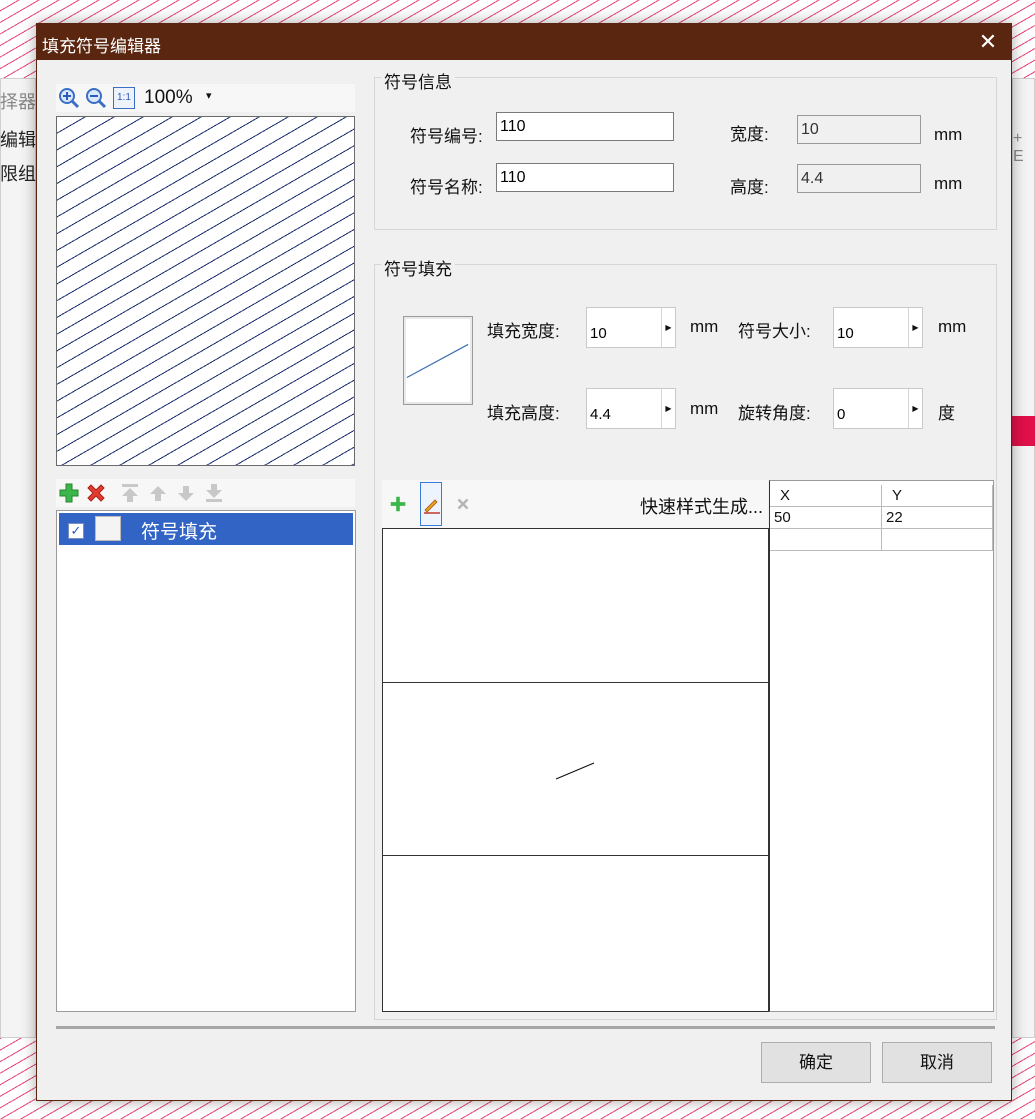  Describe the element at coordinates (523, 413) in the screenshot. I see `fill-height-label: 填充高度:` at that location.